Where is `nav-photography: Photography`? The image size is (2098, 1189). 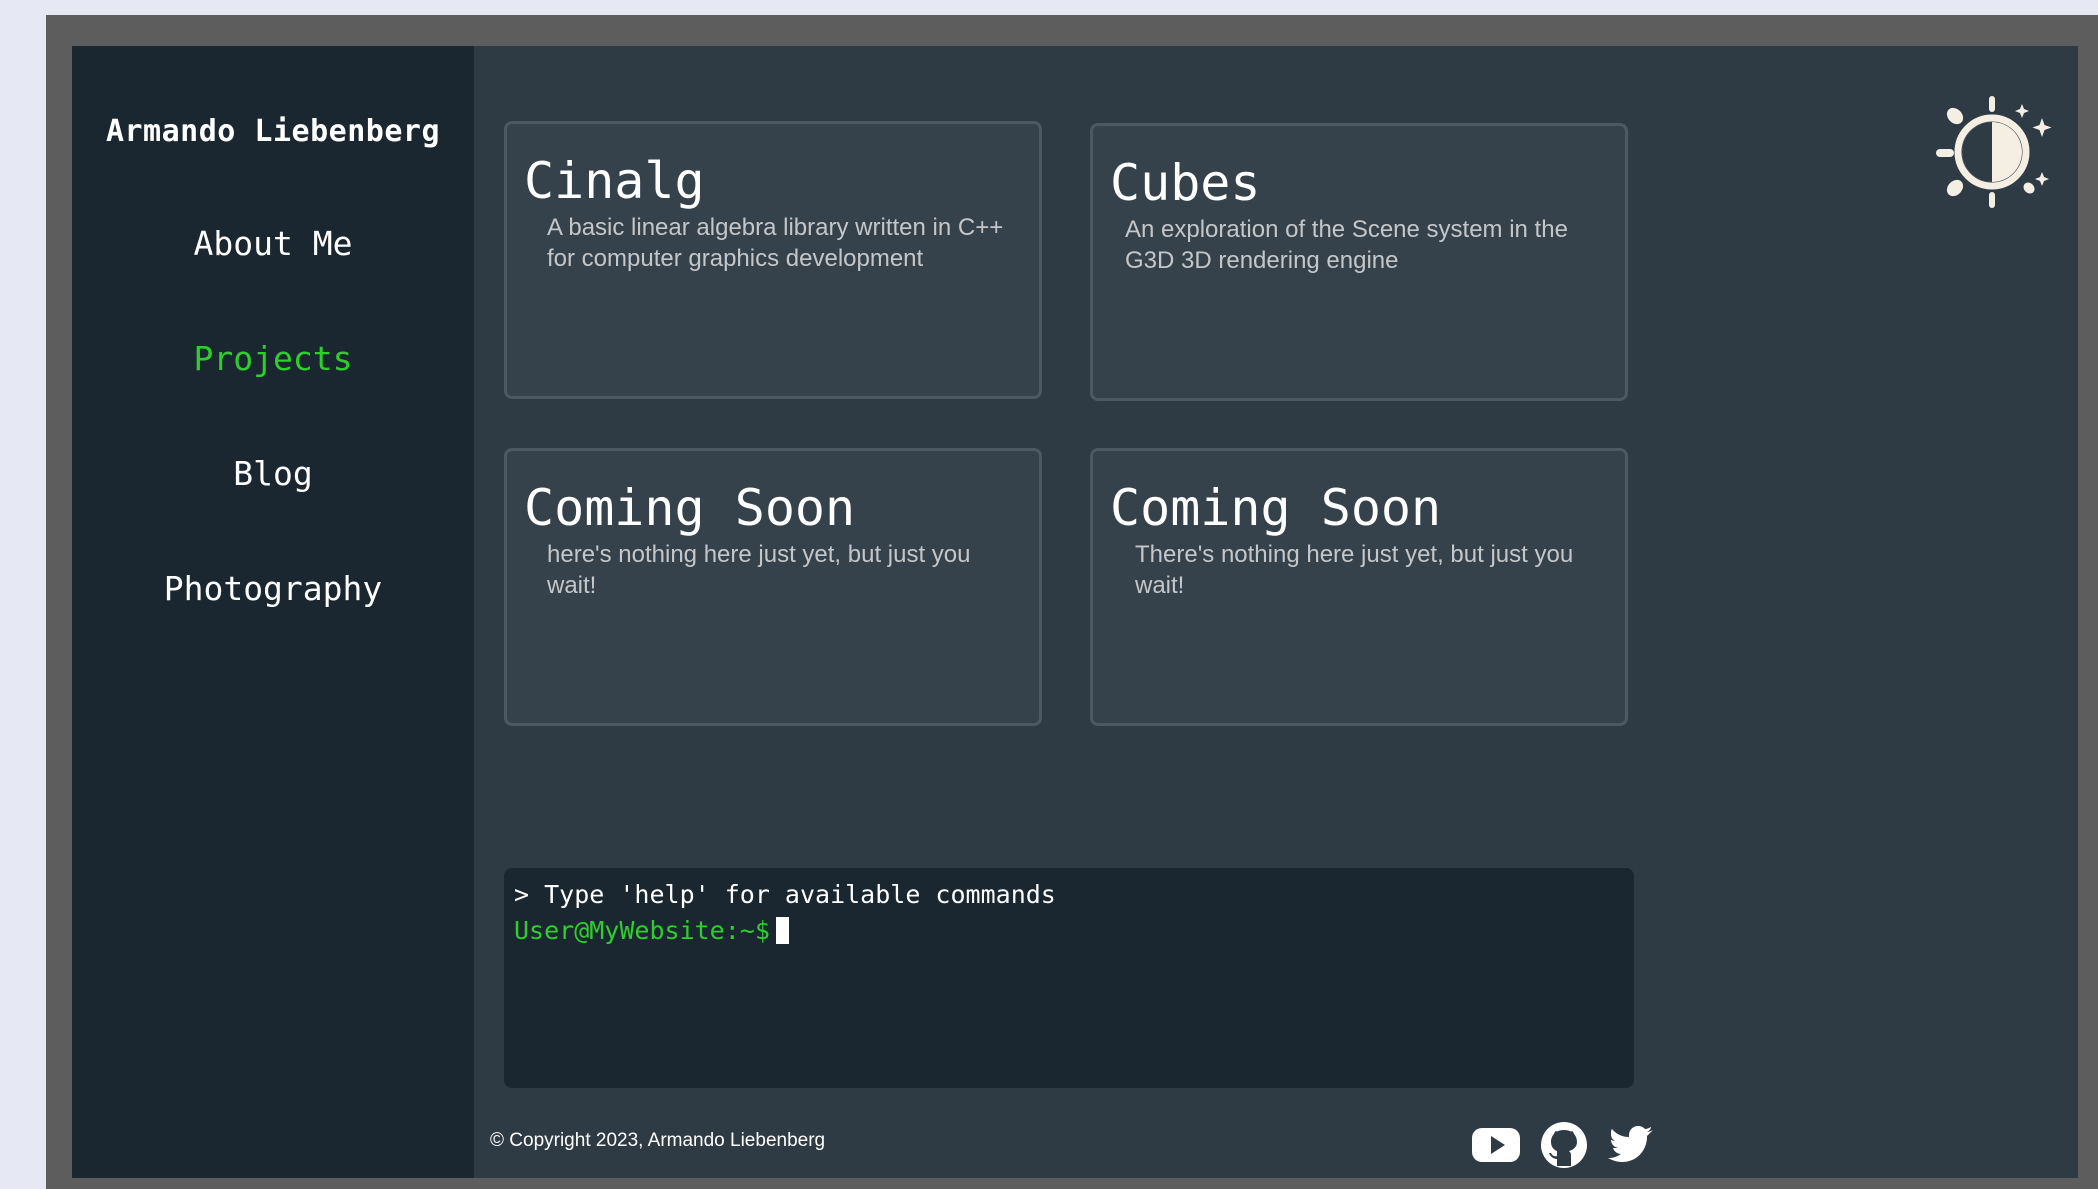 nav-photography: Photography is located at coordinates (273, 588).